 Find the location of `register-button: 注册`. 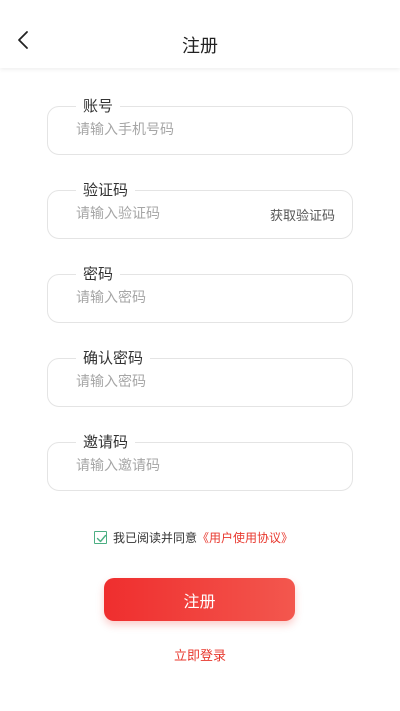

register-button: 注册 is located at coordinates (199, 599).